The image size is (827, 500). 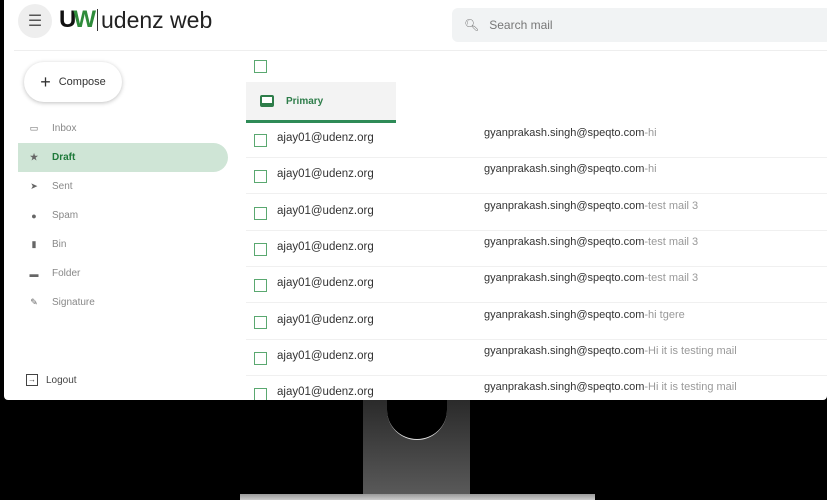 What do you see at coordinates (260, 69) in the screenshot?
I see `select-all-checkbox` at bounding box center [260, 69].